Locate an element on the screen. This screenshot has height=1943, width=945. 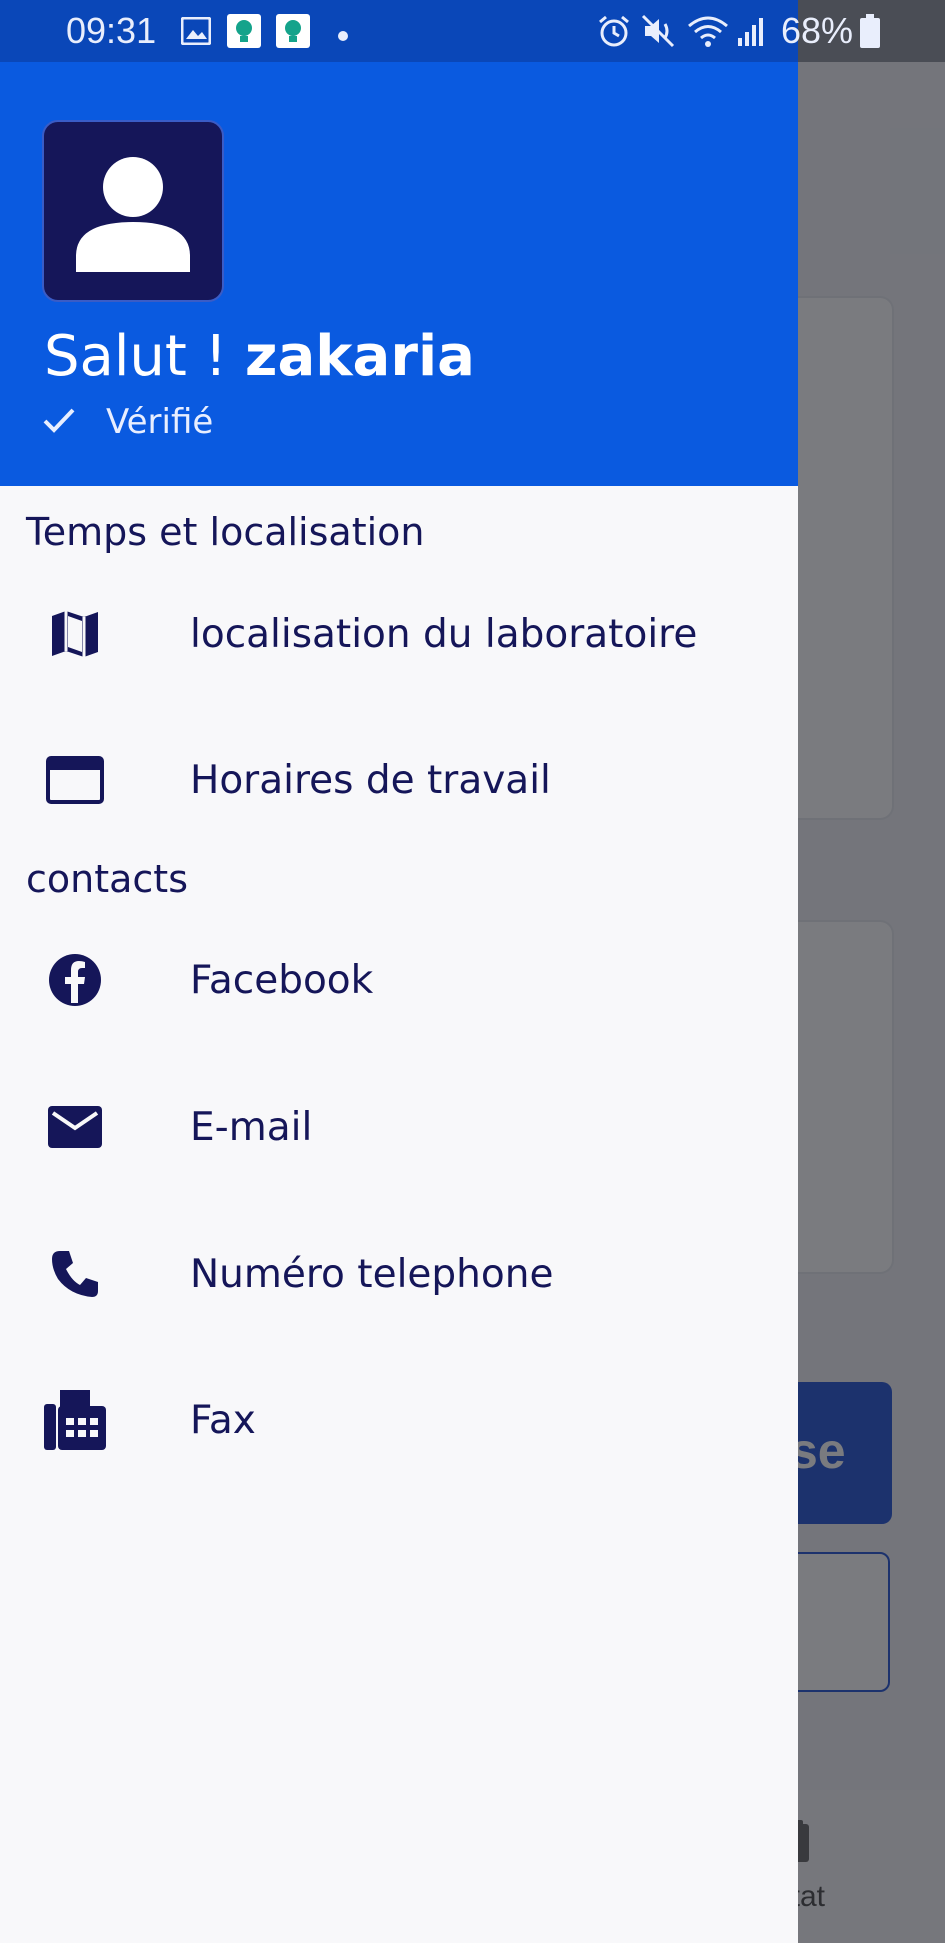
menu-item-working-hours: Horaires de travail is located at coordinates (399, 780).